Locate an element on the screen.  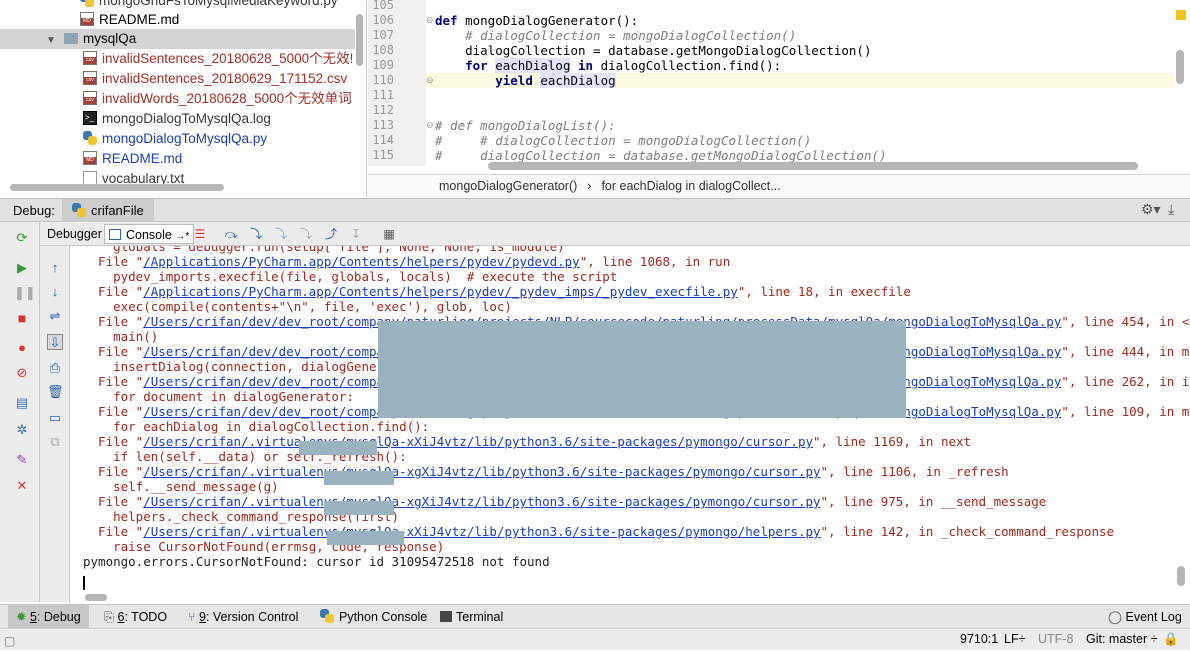
tab-console: Console →* is located at coordinates (149, 234).